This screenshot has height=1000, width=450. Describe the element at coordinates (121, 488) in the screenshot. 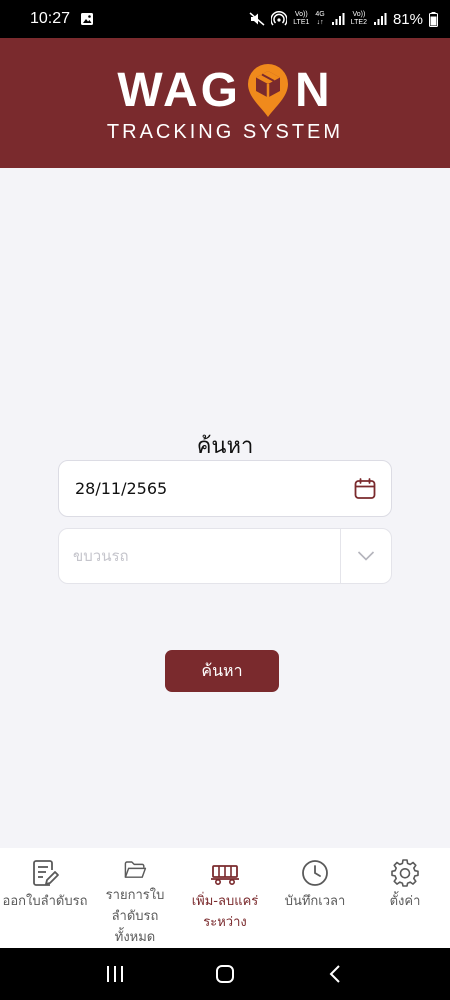

I see `date-value: 28/11/2565` at that location.